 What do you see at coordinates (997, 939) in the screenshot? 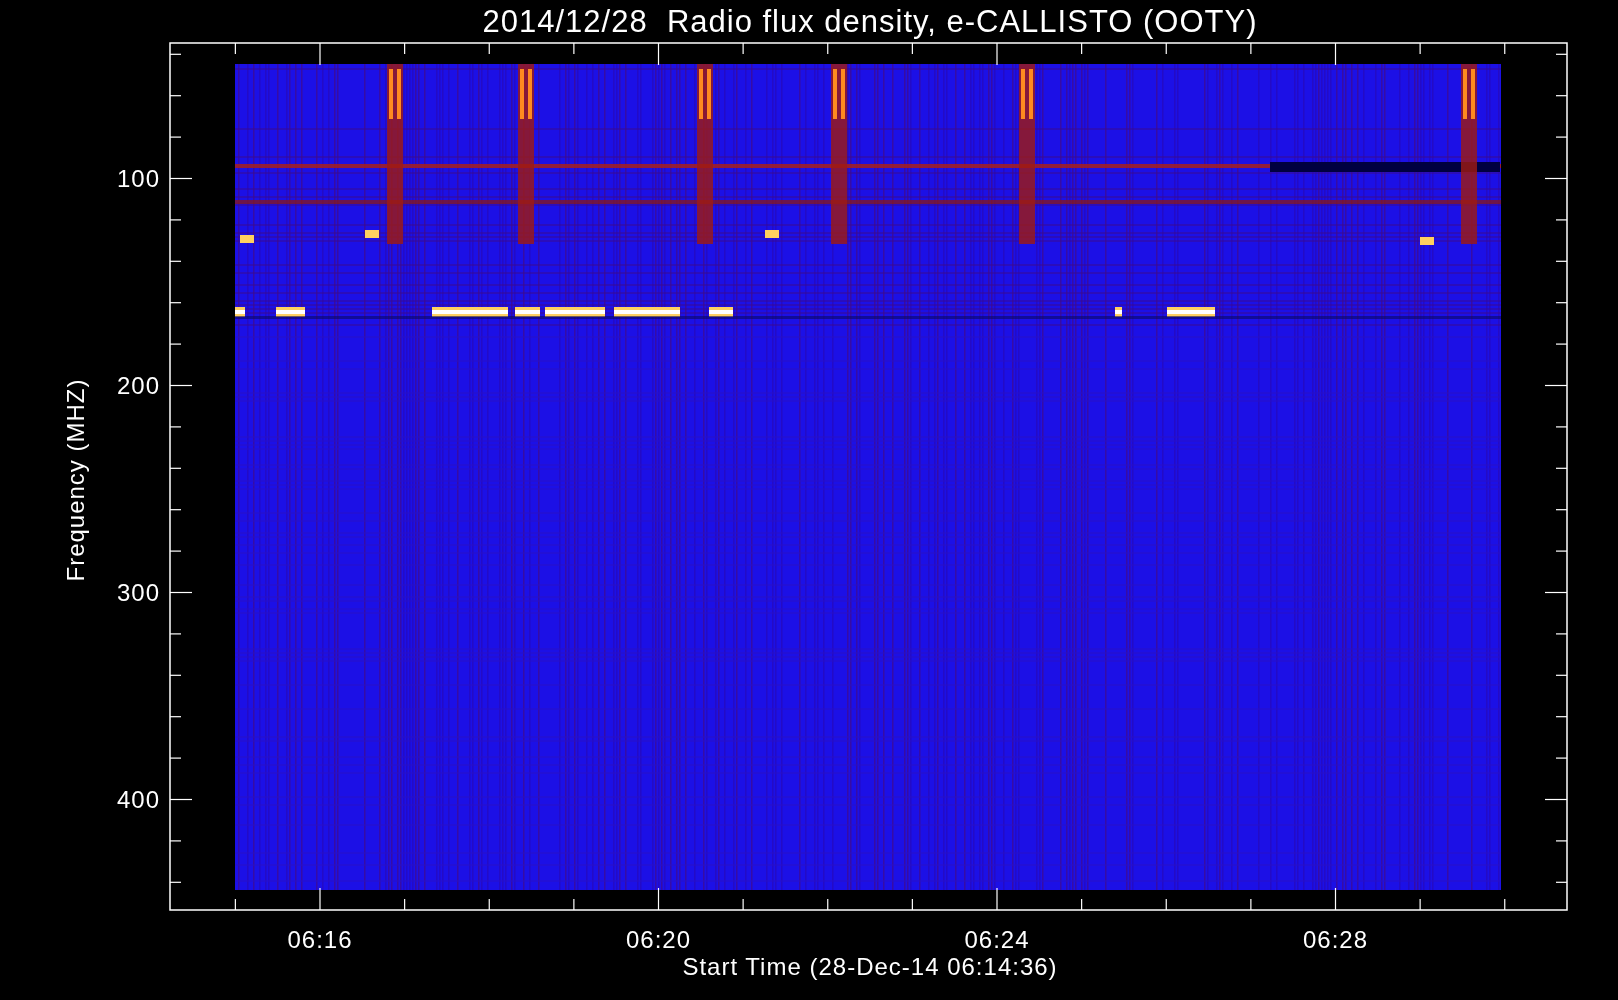
I see `x-tick-label: 06:24` at bounding box center [997, 939].